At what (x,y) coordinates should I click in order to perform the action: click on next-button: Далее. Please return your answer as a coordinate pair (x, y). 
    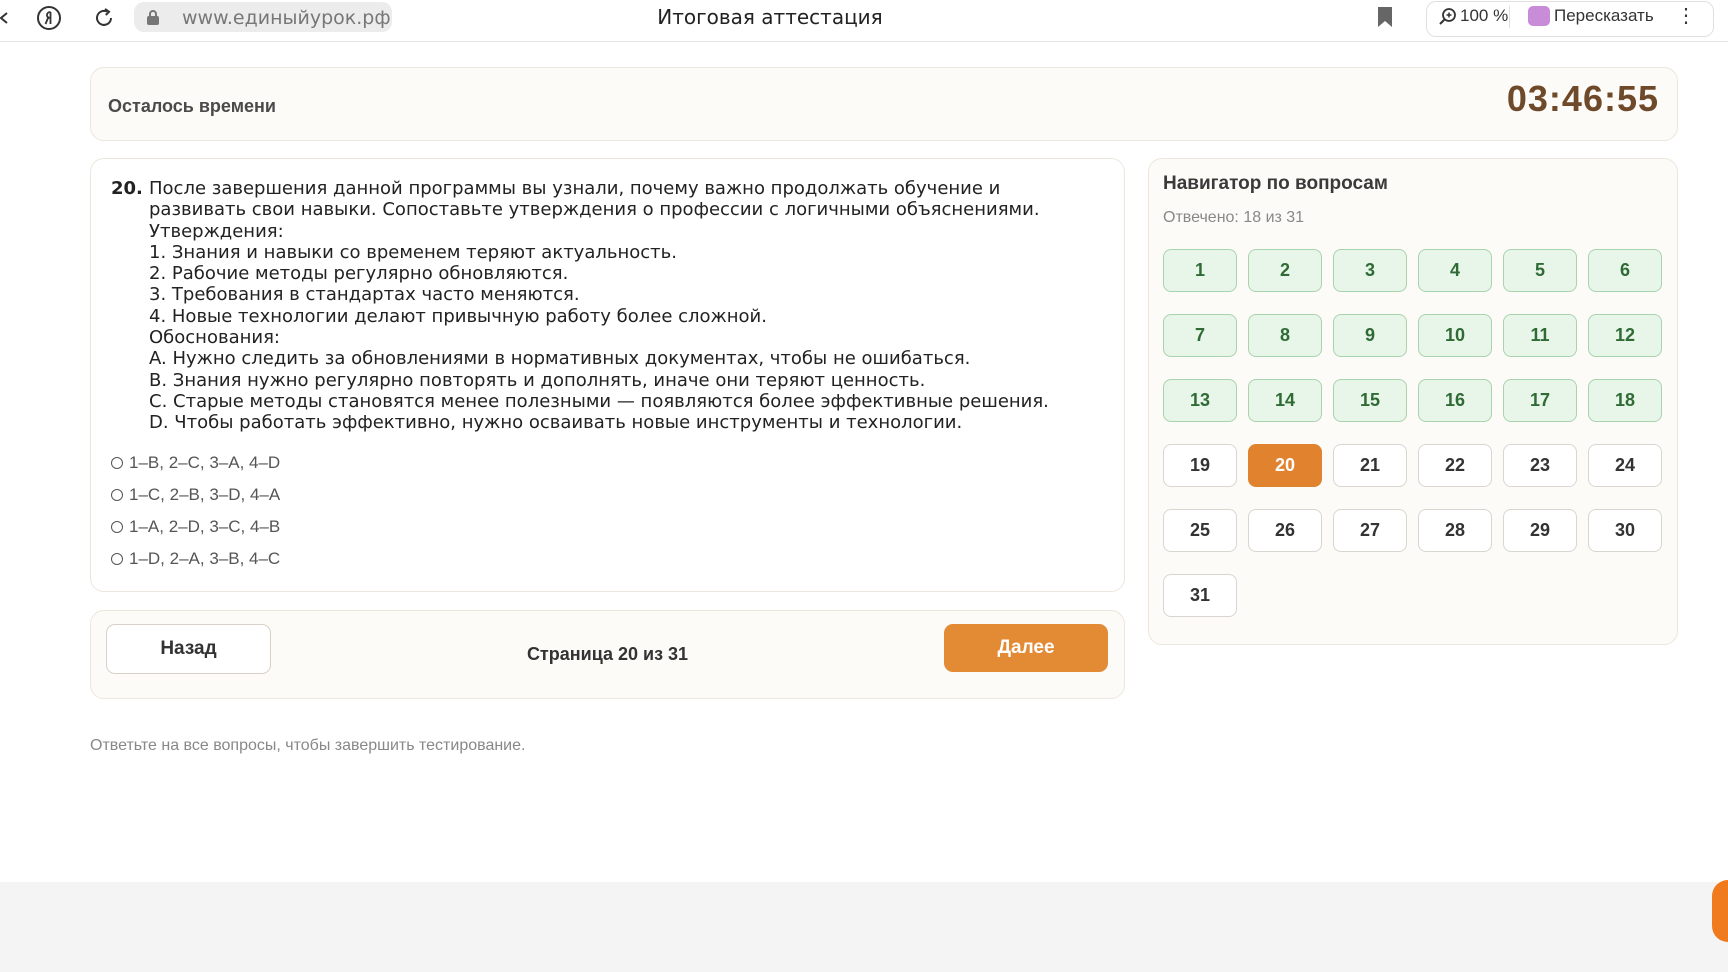
    Looking at the image, I should click on (1026, 648).